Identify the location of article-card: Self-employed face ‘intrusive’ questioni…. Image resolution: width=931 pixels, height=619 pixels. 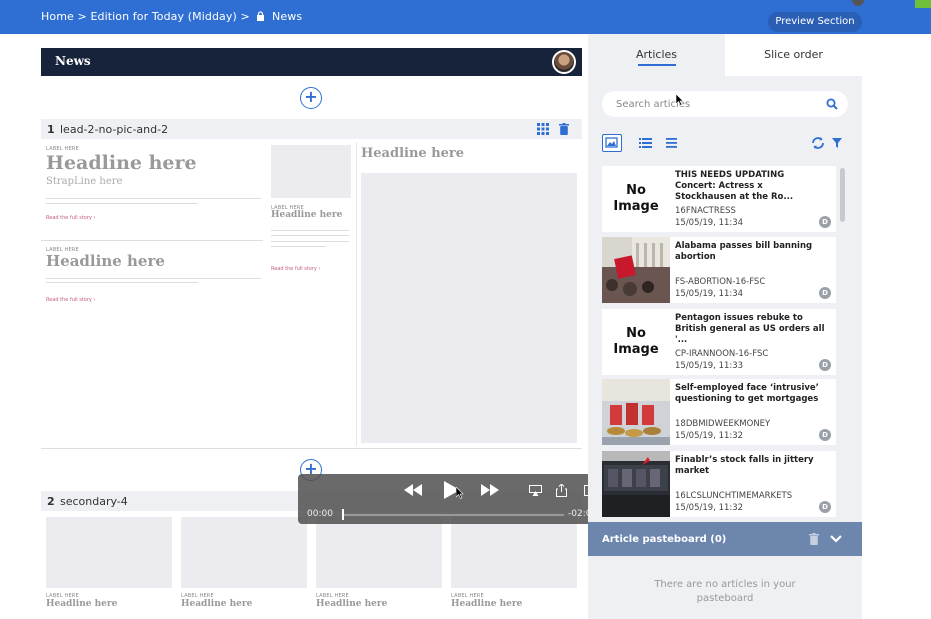
(719, 412).